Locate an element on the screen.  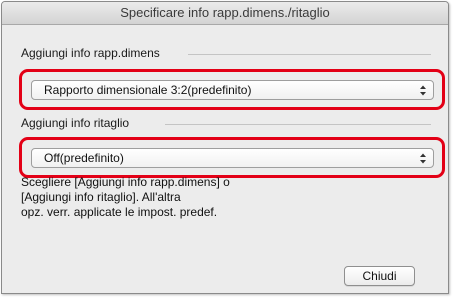
help-text-line: [Aggiungi info ritaglio]. All'altra is located at coordinates (101, 197).